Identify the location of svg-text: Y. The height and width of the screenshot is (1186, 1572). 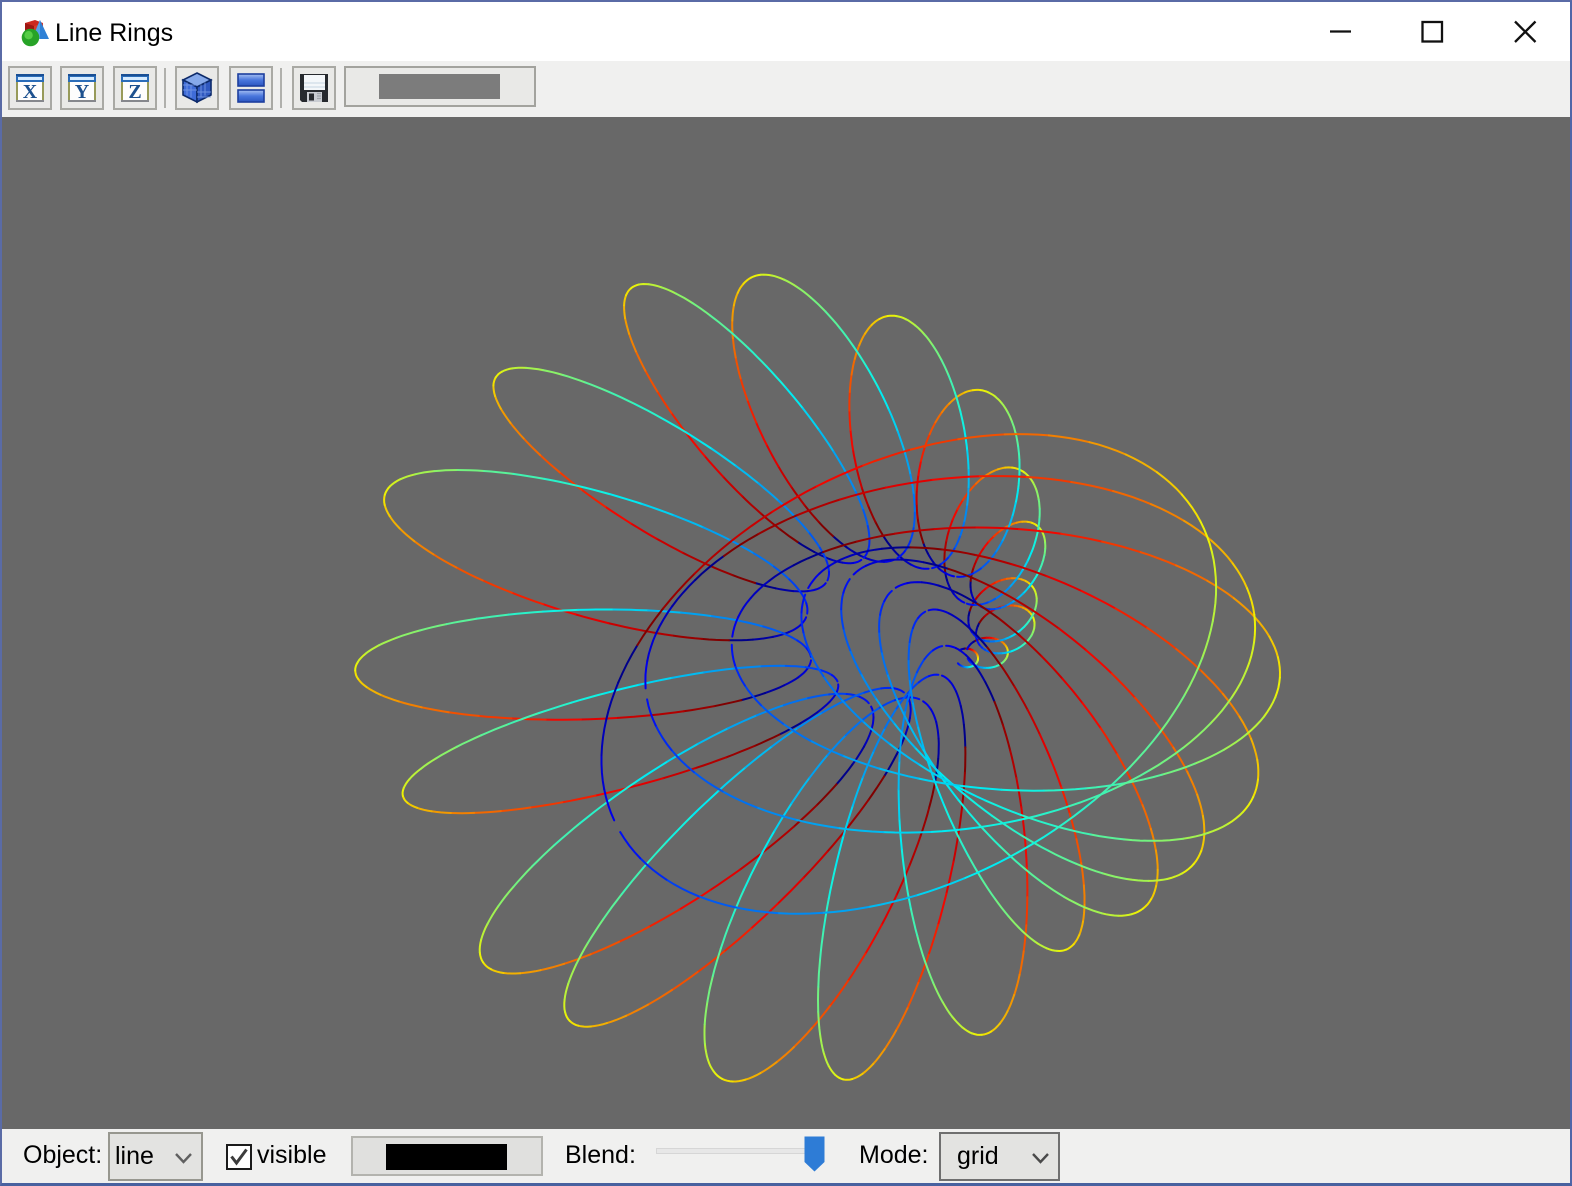
(82, 92).